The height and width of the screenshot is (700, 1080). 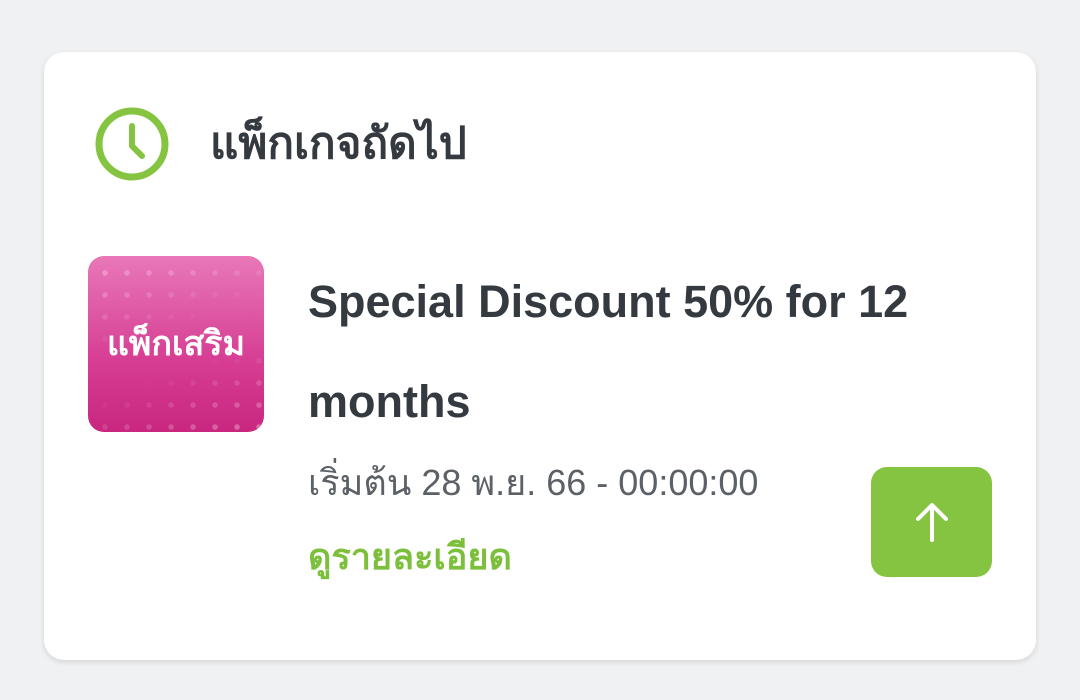 I want to click on thumbnail-label: แพ็กเสริม, so click(x=176, y=344).